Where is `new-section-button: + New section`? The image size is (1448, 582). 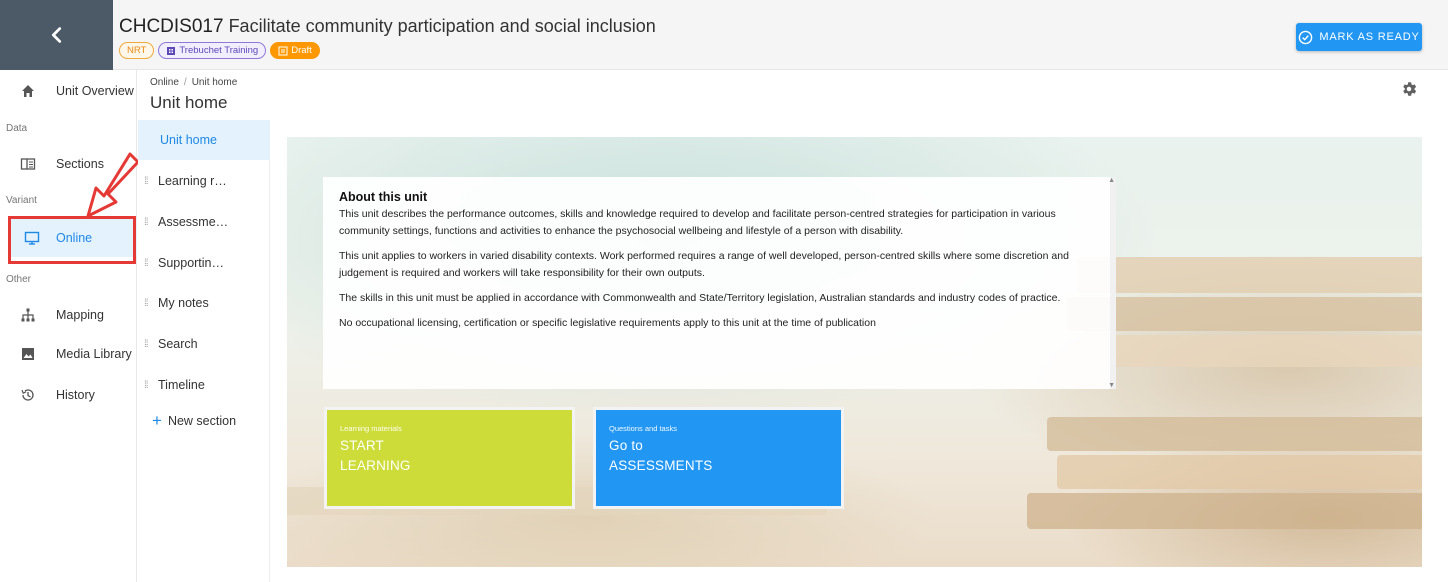 new-section-button: + New section is located at coordinates (194, 420).